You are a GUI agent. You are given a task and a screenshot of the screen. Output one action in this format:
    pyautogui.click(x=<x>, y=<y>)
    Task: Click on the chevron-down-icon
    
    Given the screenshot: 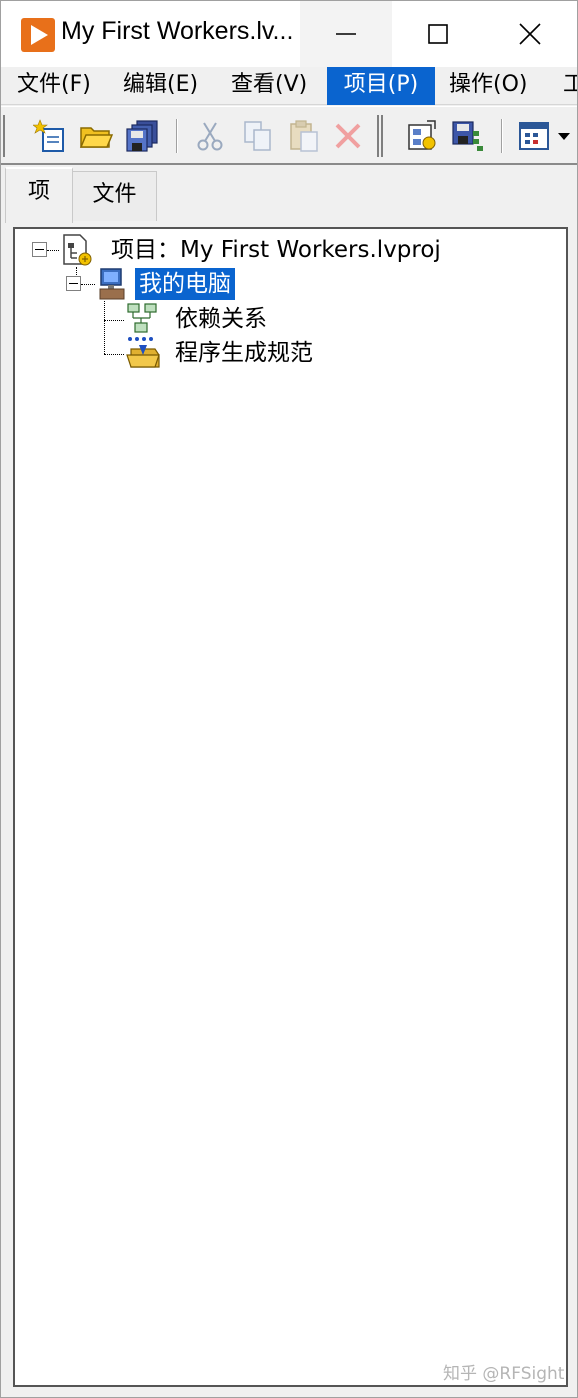 What is the action you would take?
    pyautogui.click(x=564, y=136)
    